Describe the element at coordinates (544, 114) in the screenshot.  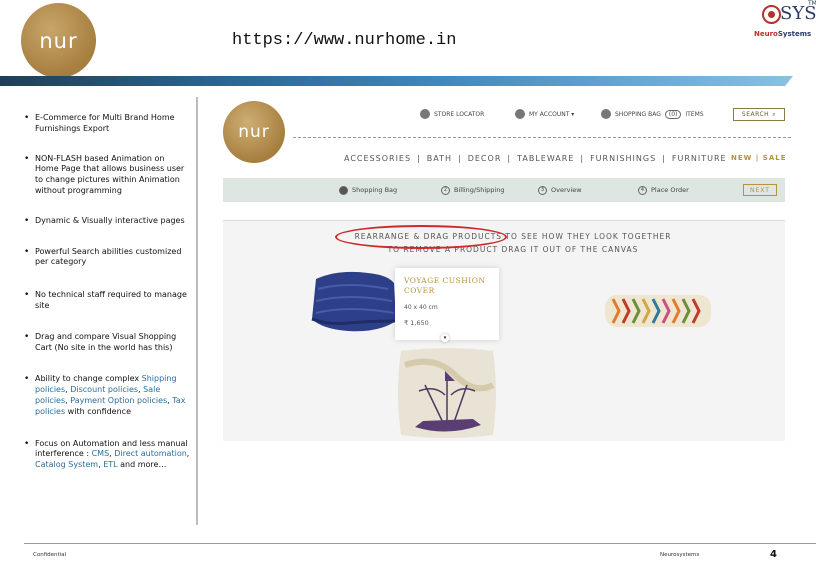
I see `my-account-link: MY ACCOUNT ▾` at that location.